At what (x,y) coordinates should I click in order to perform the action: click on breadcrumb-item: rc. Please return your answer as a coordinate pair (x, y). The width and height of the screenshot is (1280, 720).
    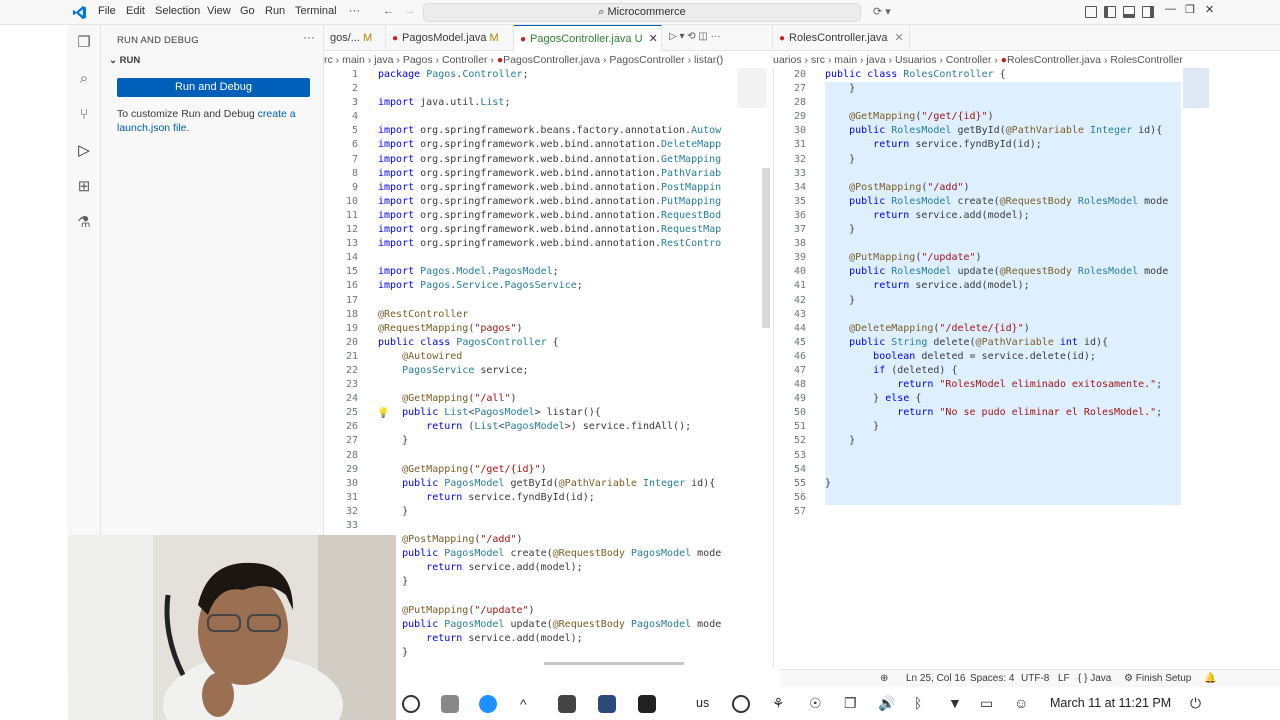
    Looking at the image, I should click on (328, 60).